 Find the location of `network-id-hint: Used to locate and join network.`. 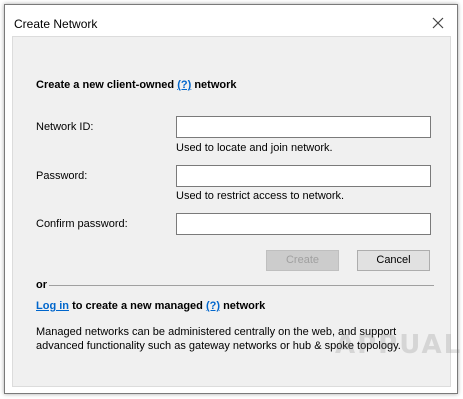

network-id-hint: Used to locate and join network. is located at coordinates (254, 148).